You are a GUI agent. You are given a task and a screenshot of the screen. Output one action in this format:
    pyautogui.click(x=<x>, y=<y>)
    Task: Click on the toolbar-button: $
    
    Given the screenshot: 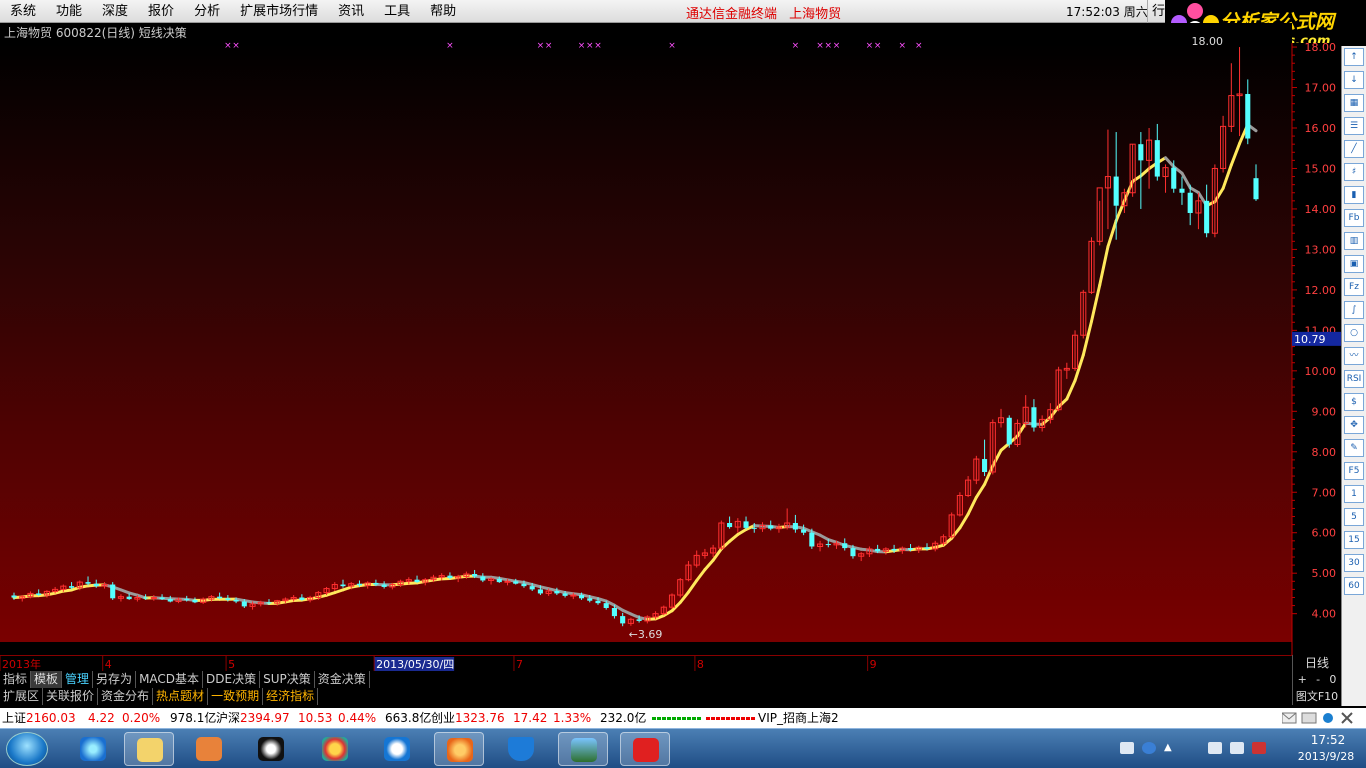 What is the action you would take?
    pyautogui.click(x=1354, y=402)
    